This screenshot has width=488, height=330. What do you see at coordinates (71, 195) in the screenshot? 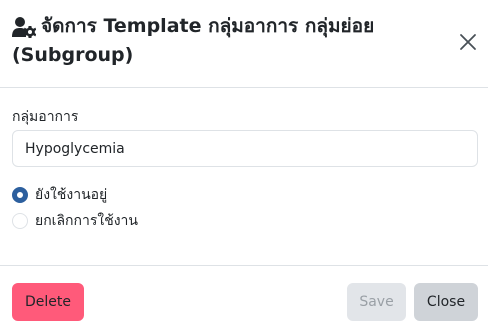
I see `status-radio-active-label: ยังใช้งานอยู่` at bounding box center [71, 195].